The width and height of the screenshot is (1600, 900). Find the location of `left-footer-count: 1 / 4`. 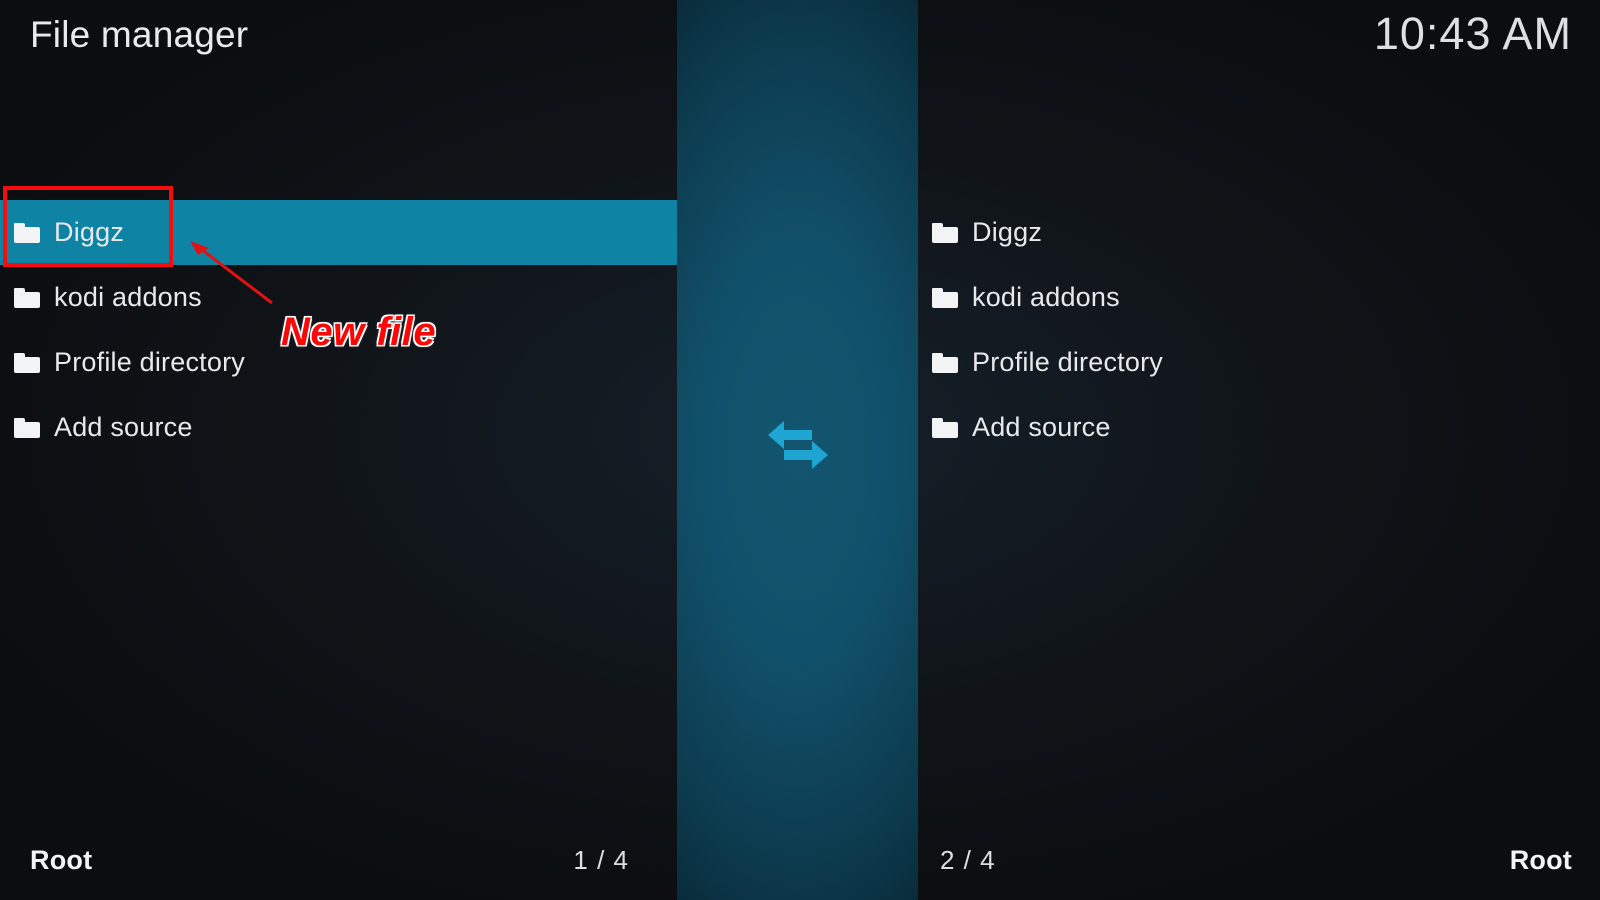

left-footer-count: 1 / 4 is located at coordinates (601, 860).